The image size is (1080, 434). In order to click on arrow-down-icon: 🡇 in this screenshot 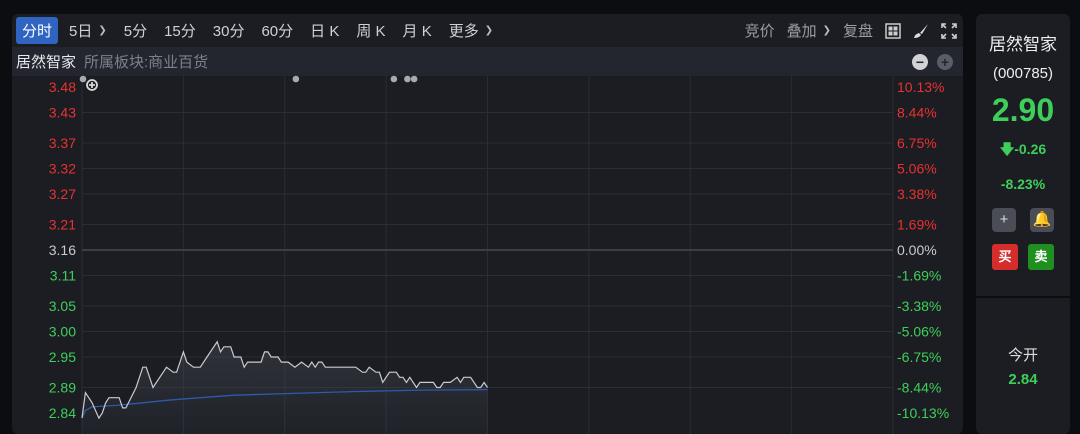, I will do `click(1007, 149)`.